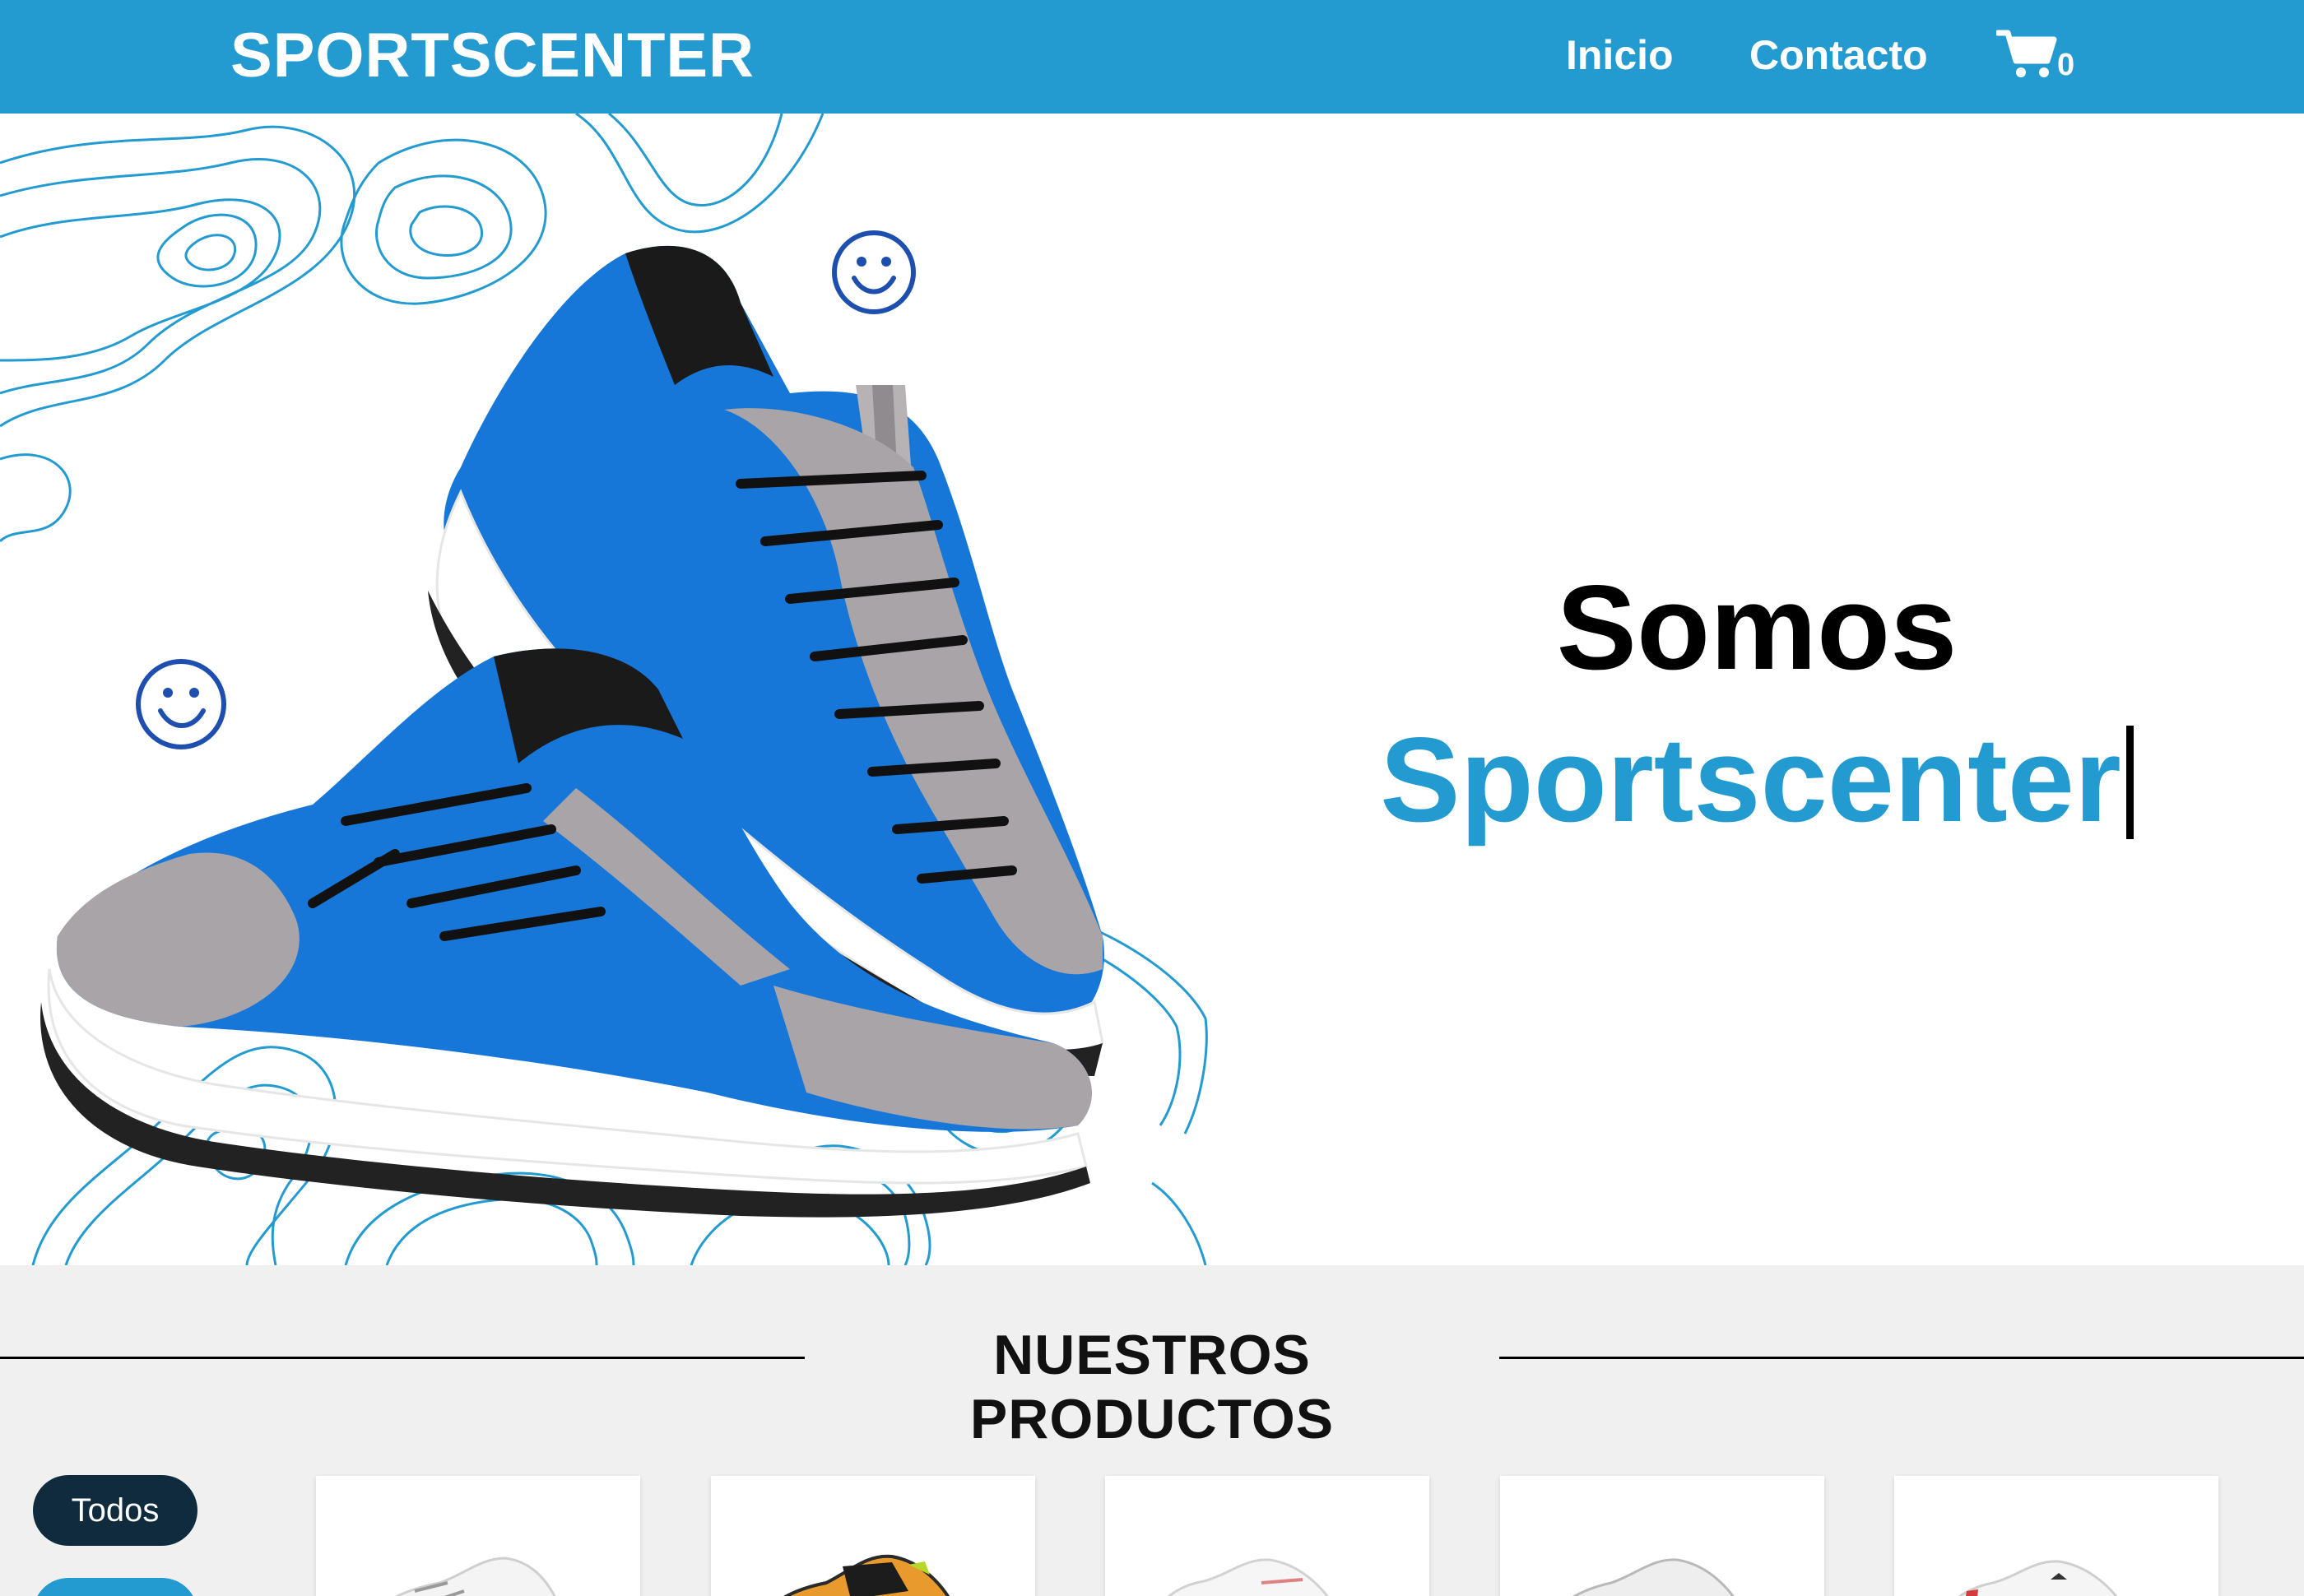  I want to click on shopping-cart-icon, so click(2026, 53).